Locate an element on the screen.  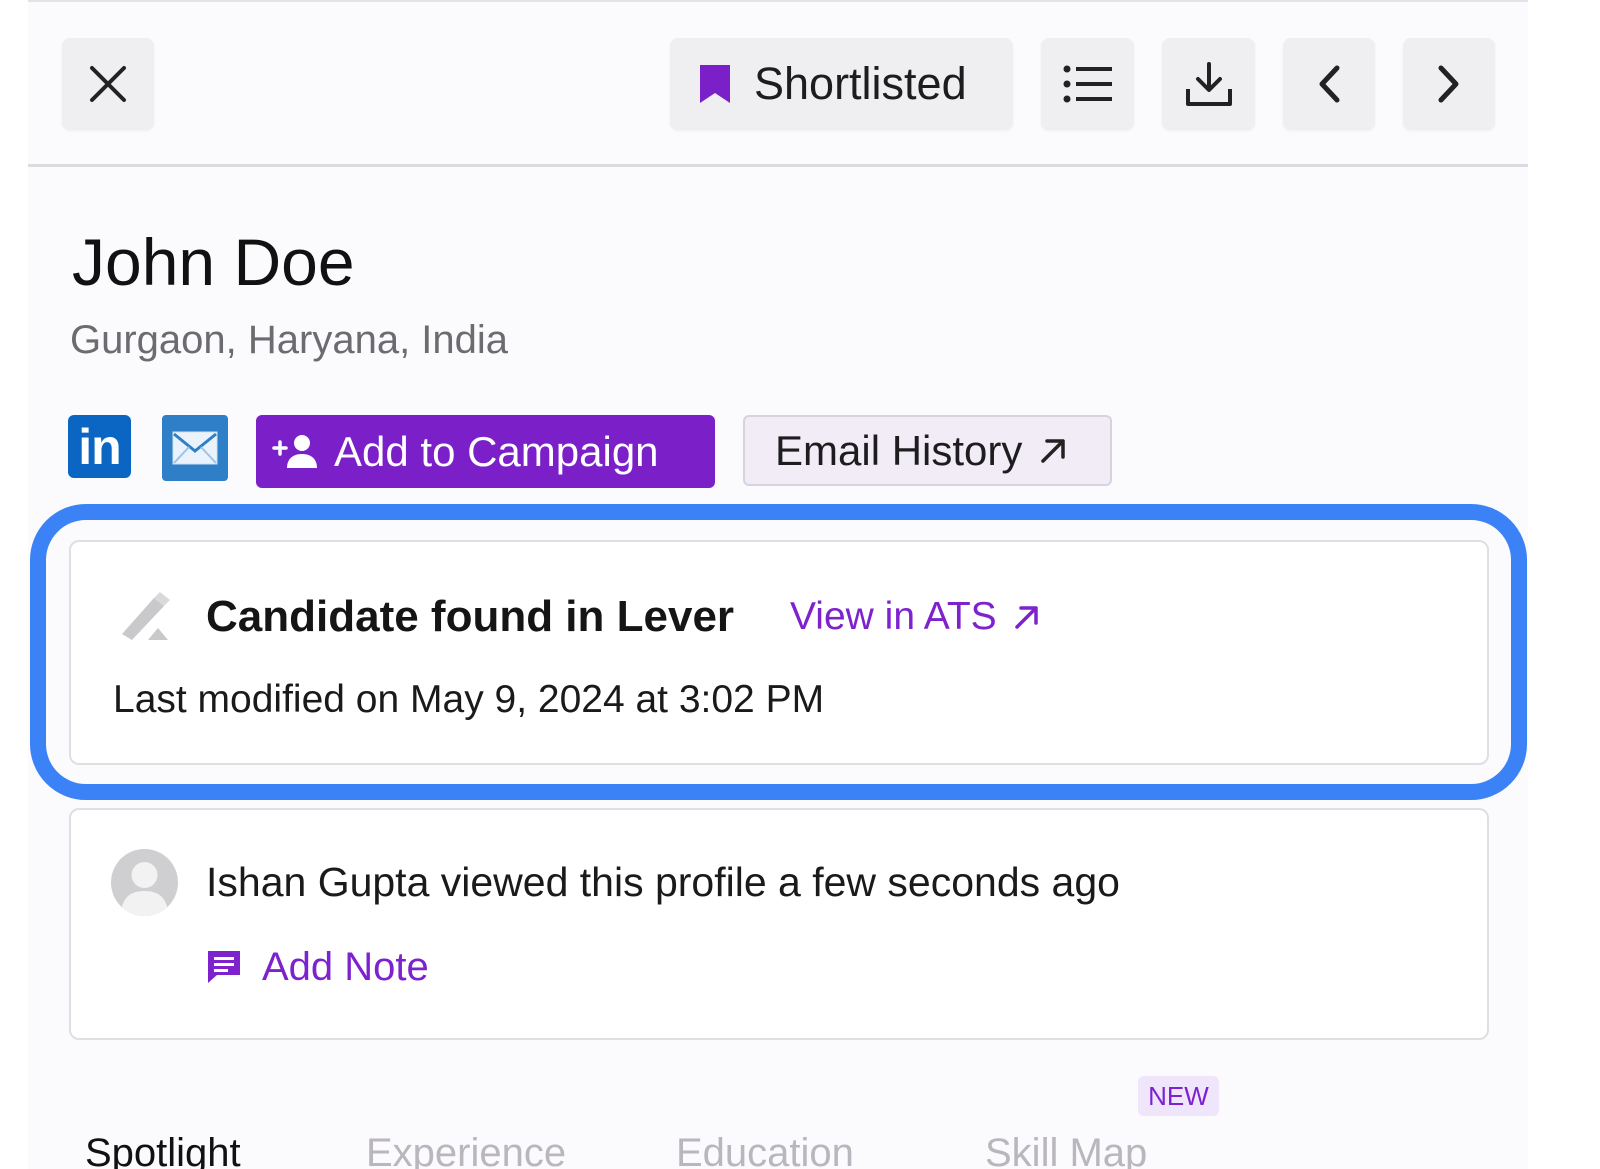
download-button is located at coordinates (1208, 84).